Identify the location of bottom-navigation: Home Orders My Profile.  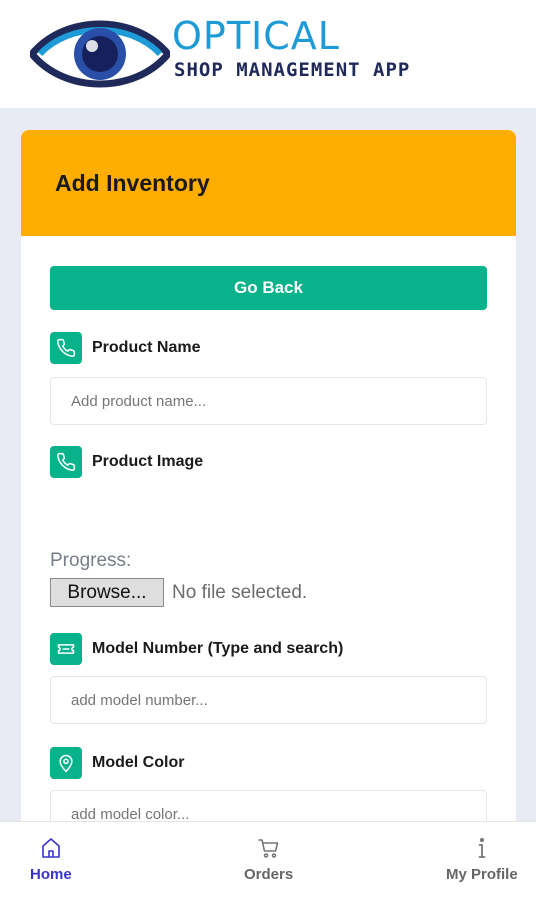
(268, 860).